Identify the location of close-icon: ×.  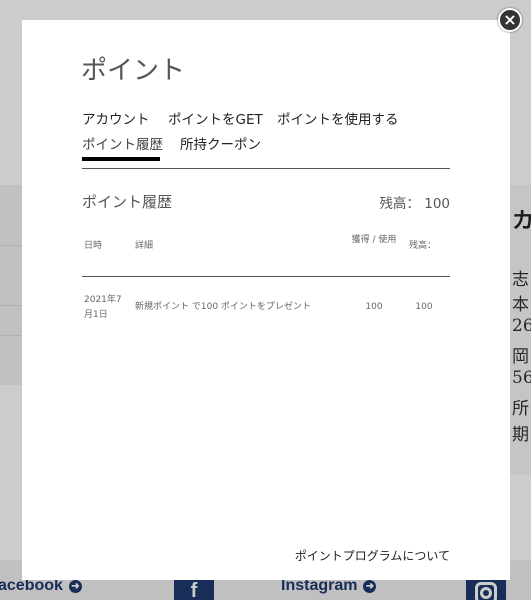
(510, 19).